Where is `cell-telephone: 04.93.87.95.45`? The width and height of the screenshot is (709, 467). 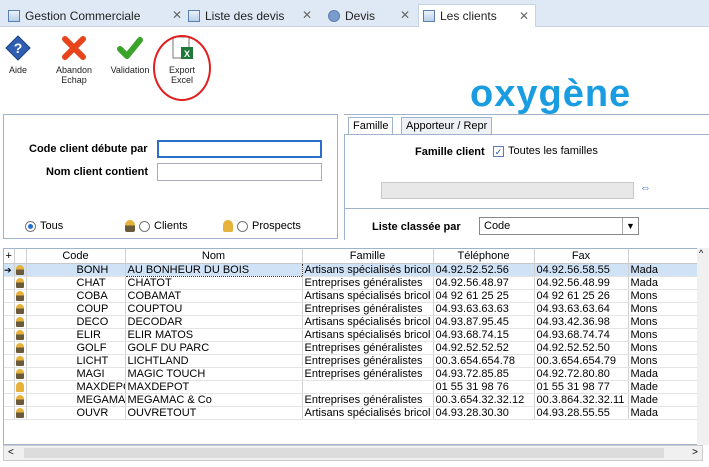 cell-telephone: 04.93.87.95.45 is located at coordinates (484, 322).